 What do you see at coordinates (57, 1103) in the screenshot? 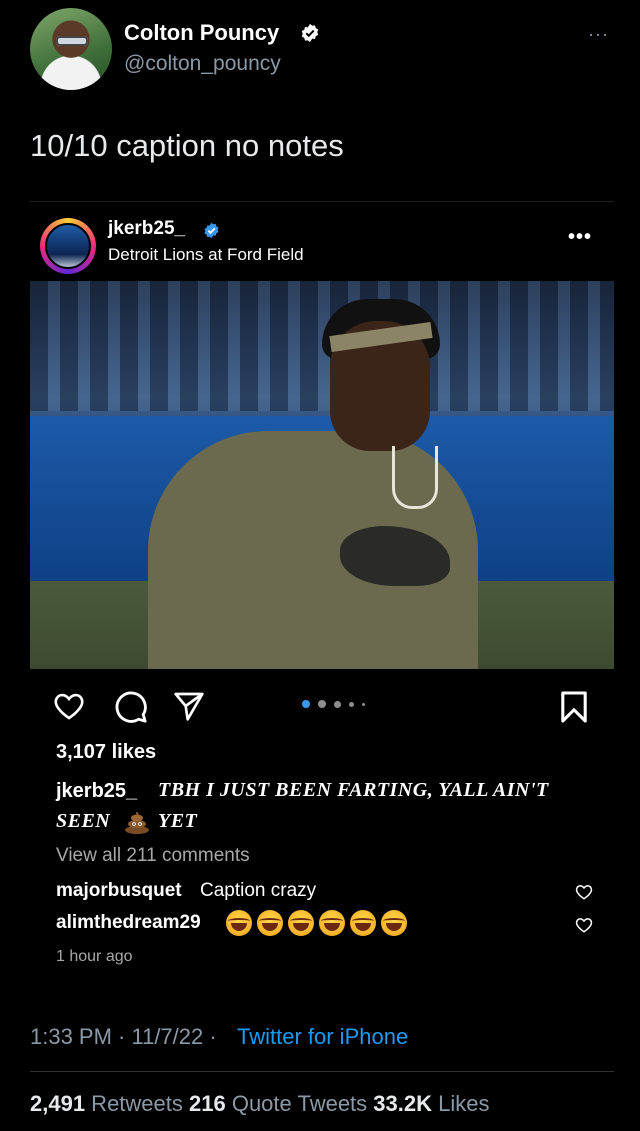
I see `retweets-count: 2,491` at bounding box center [57, 1103].